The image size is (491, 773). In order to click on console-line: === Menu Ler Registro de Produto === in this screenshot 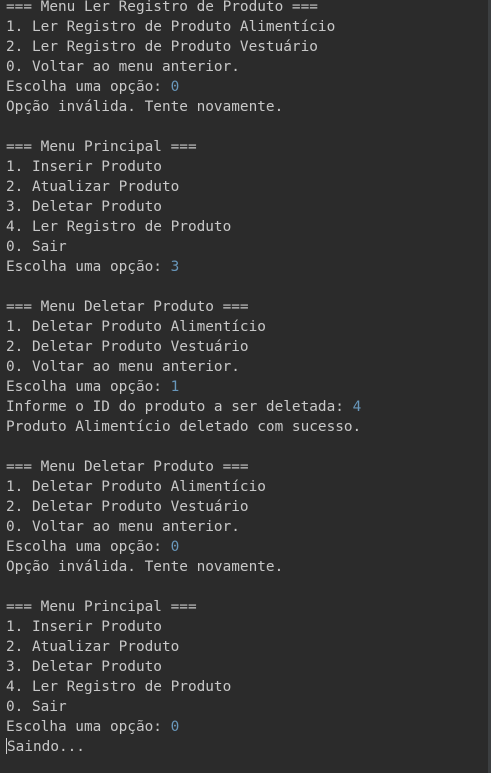, I will do `click(247, 8)`.